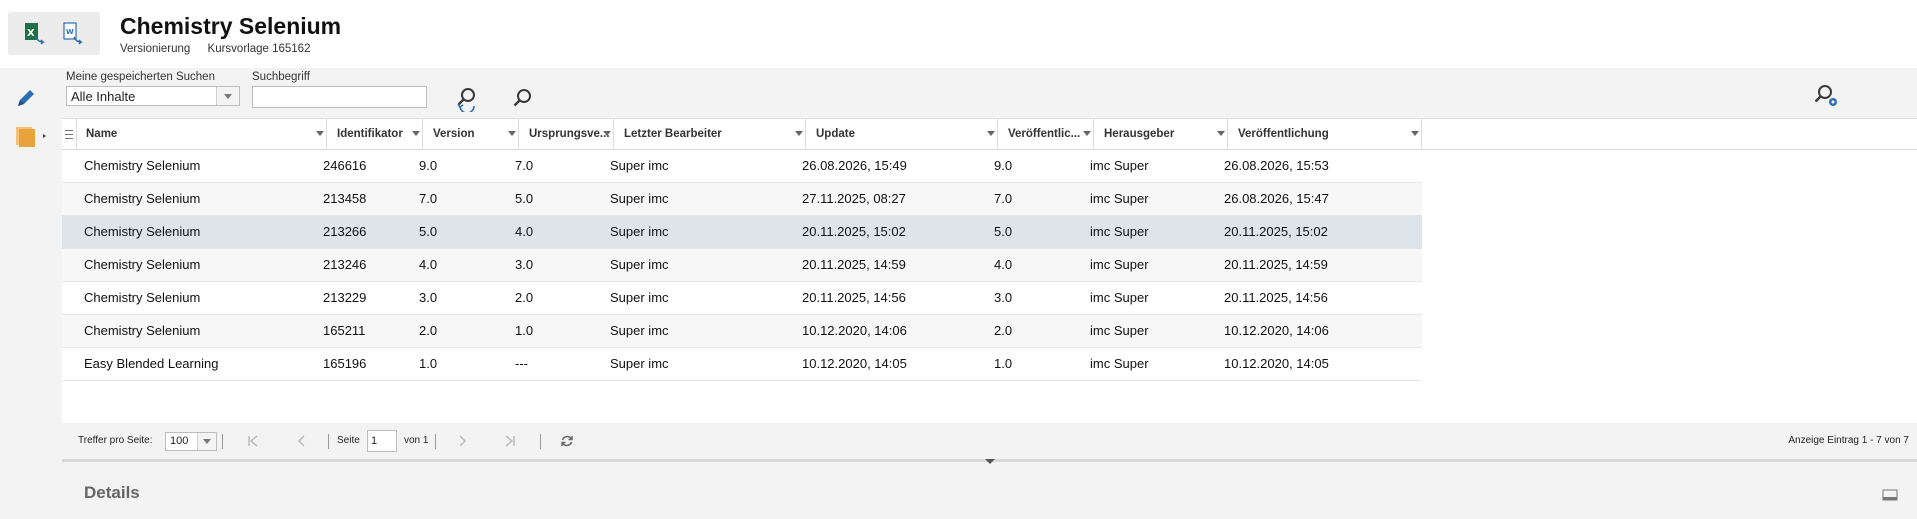 Image resolution: width=1917 pixels, height=519 pixels. I want to click on word-export-icon: W, so click(73, 34).